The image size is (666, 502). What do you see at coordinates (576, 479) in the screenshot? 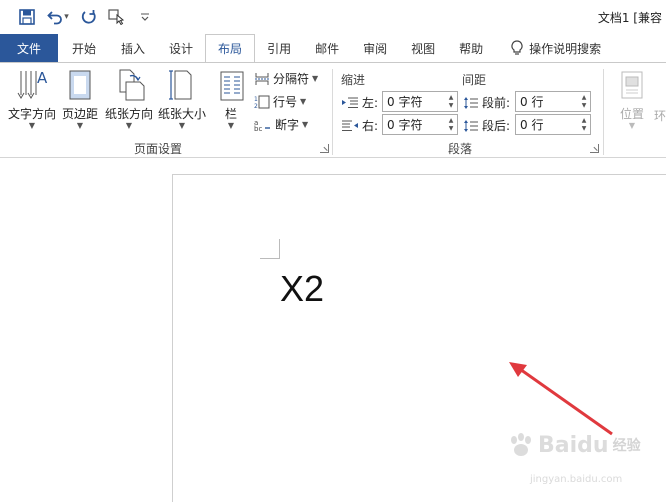
I see `watermark-url: jingyan.baidu.com` at bounding box center [576, 479].